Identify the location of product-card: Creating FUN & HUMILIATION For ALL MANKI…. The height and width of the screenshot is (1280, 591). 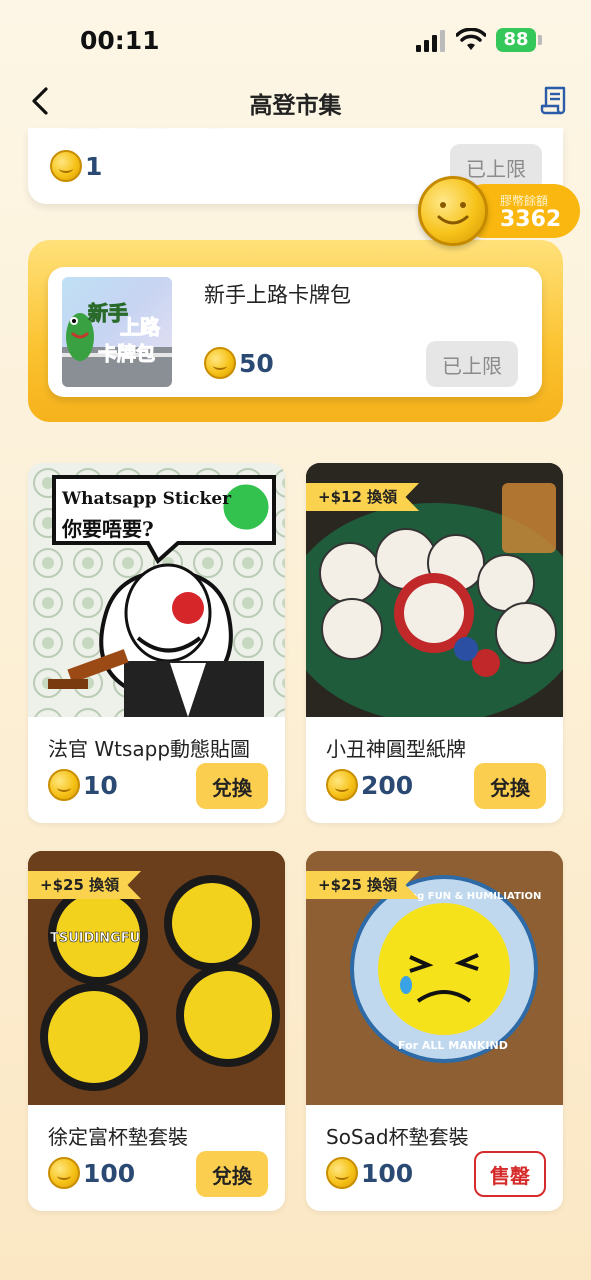
(434, 1031).